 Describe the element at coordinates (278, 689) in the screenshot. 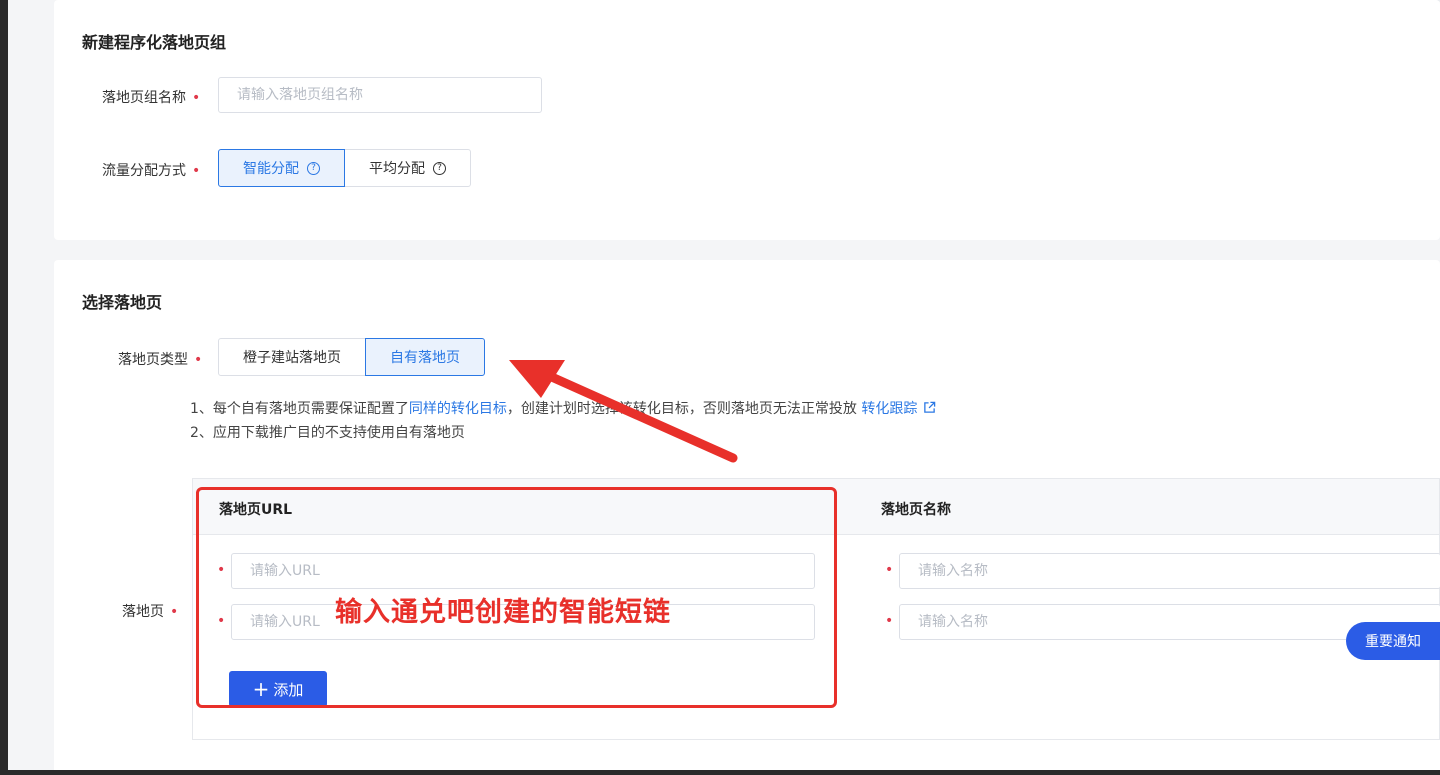

I see `add-row-button: + 添加` at that location.